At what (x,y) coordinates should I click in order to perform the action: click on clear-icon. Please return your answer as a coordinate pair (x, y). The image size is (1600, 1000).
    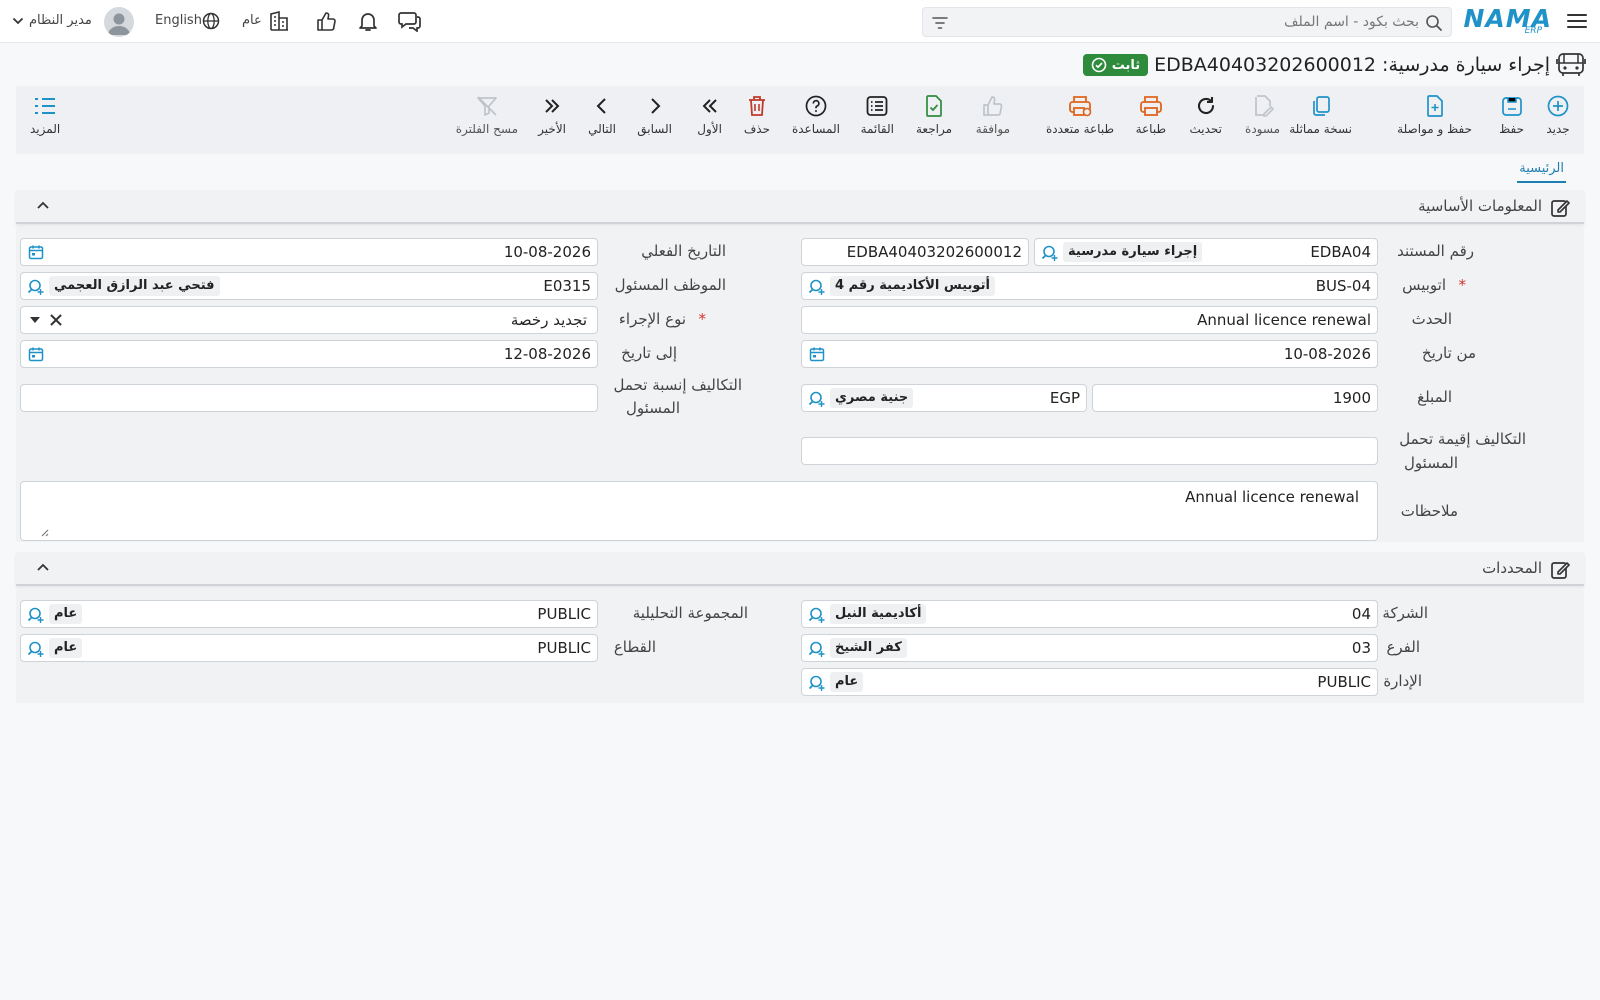
    Looking at the image, I should click on (56, 320).